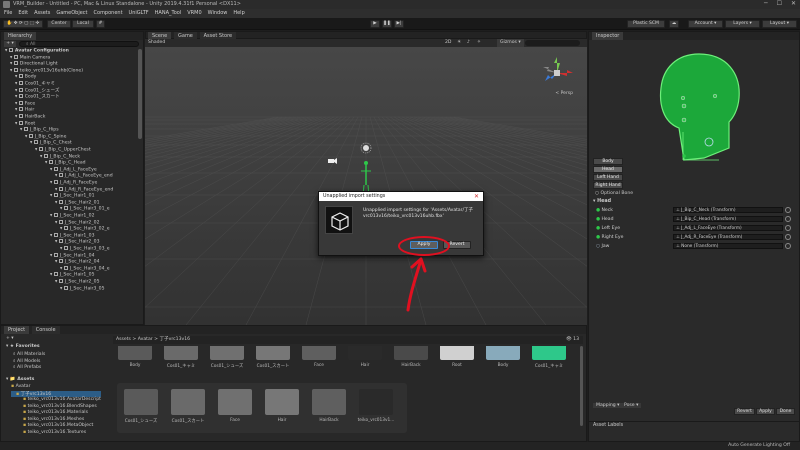 Image resolution: width=800 pixels, height=450 pixels. I want to click on breadcrumb-avatar: Avatar, so click(145, 339).